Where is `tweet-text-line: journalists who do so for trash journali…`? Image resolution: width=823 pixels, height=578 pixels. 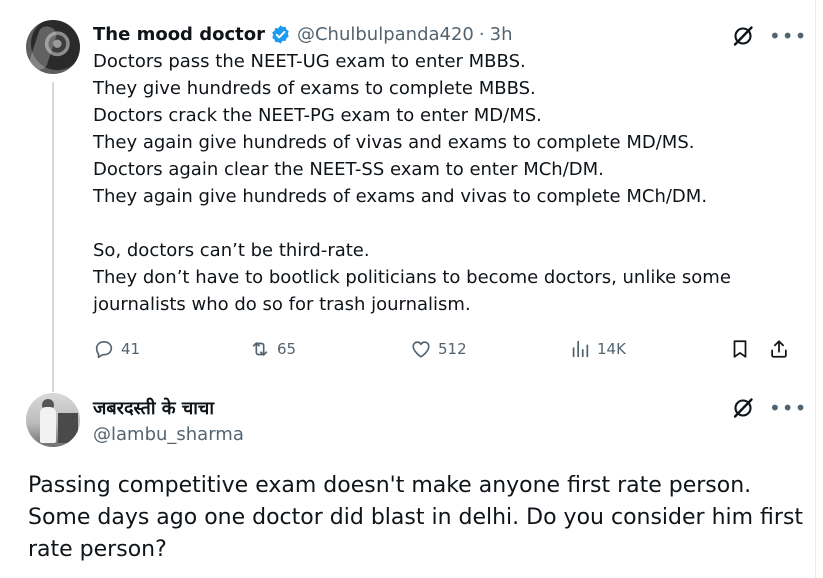 tweet-text-line: journalists who do so for trash journali… is located at coordinates (282, 304).